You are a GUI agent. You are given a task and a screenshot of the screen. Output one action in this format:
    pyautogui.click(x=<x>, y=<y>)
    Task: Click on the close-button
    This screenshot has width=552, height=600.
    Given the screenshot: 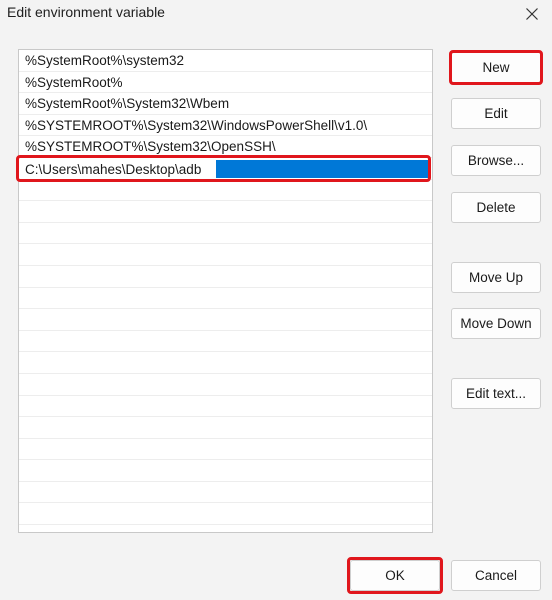 What is the action you would take?
    pyautogui.click(x=532, y=14)
    